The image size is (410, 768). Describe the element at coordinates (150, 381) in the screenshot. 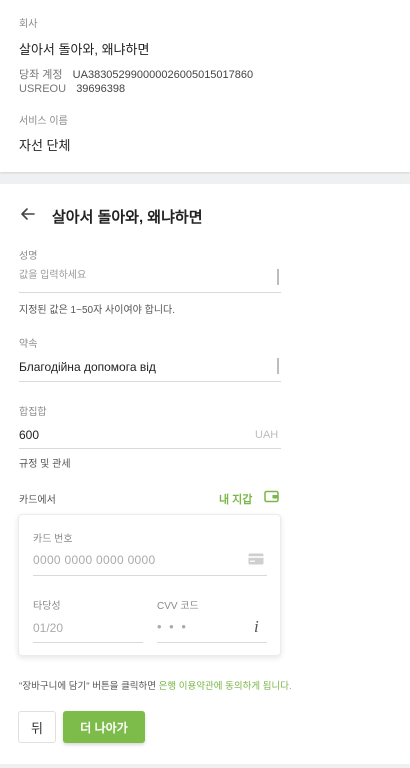

I see `purpose-input-underline` at that location.